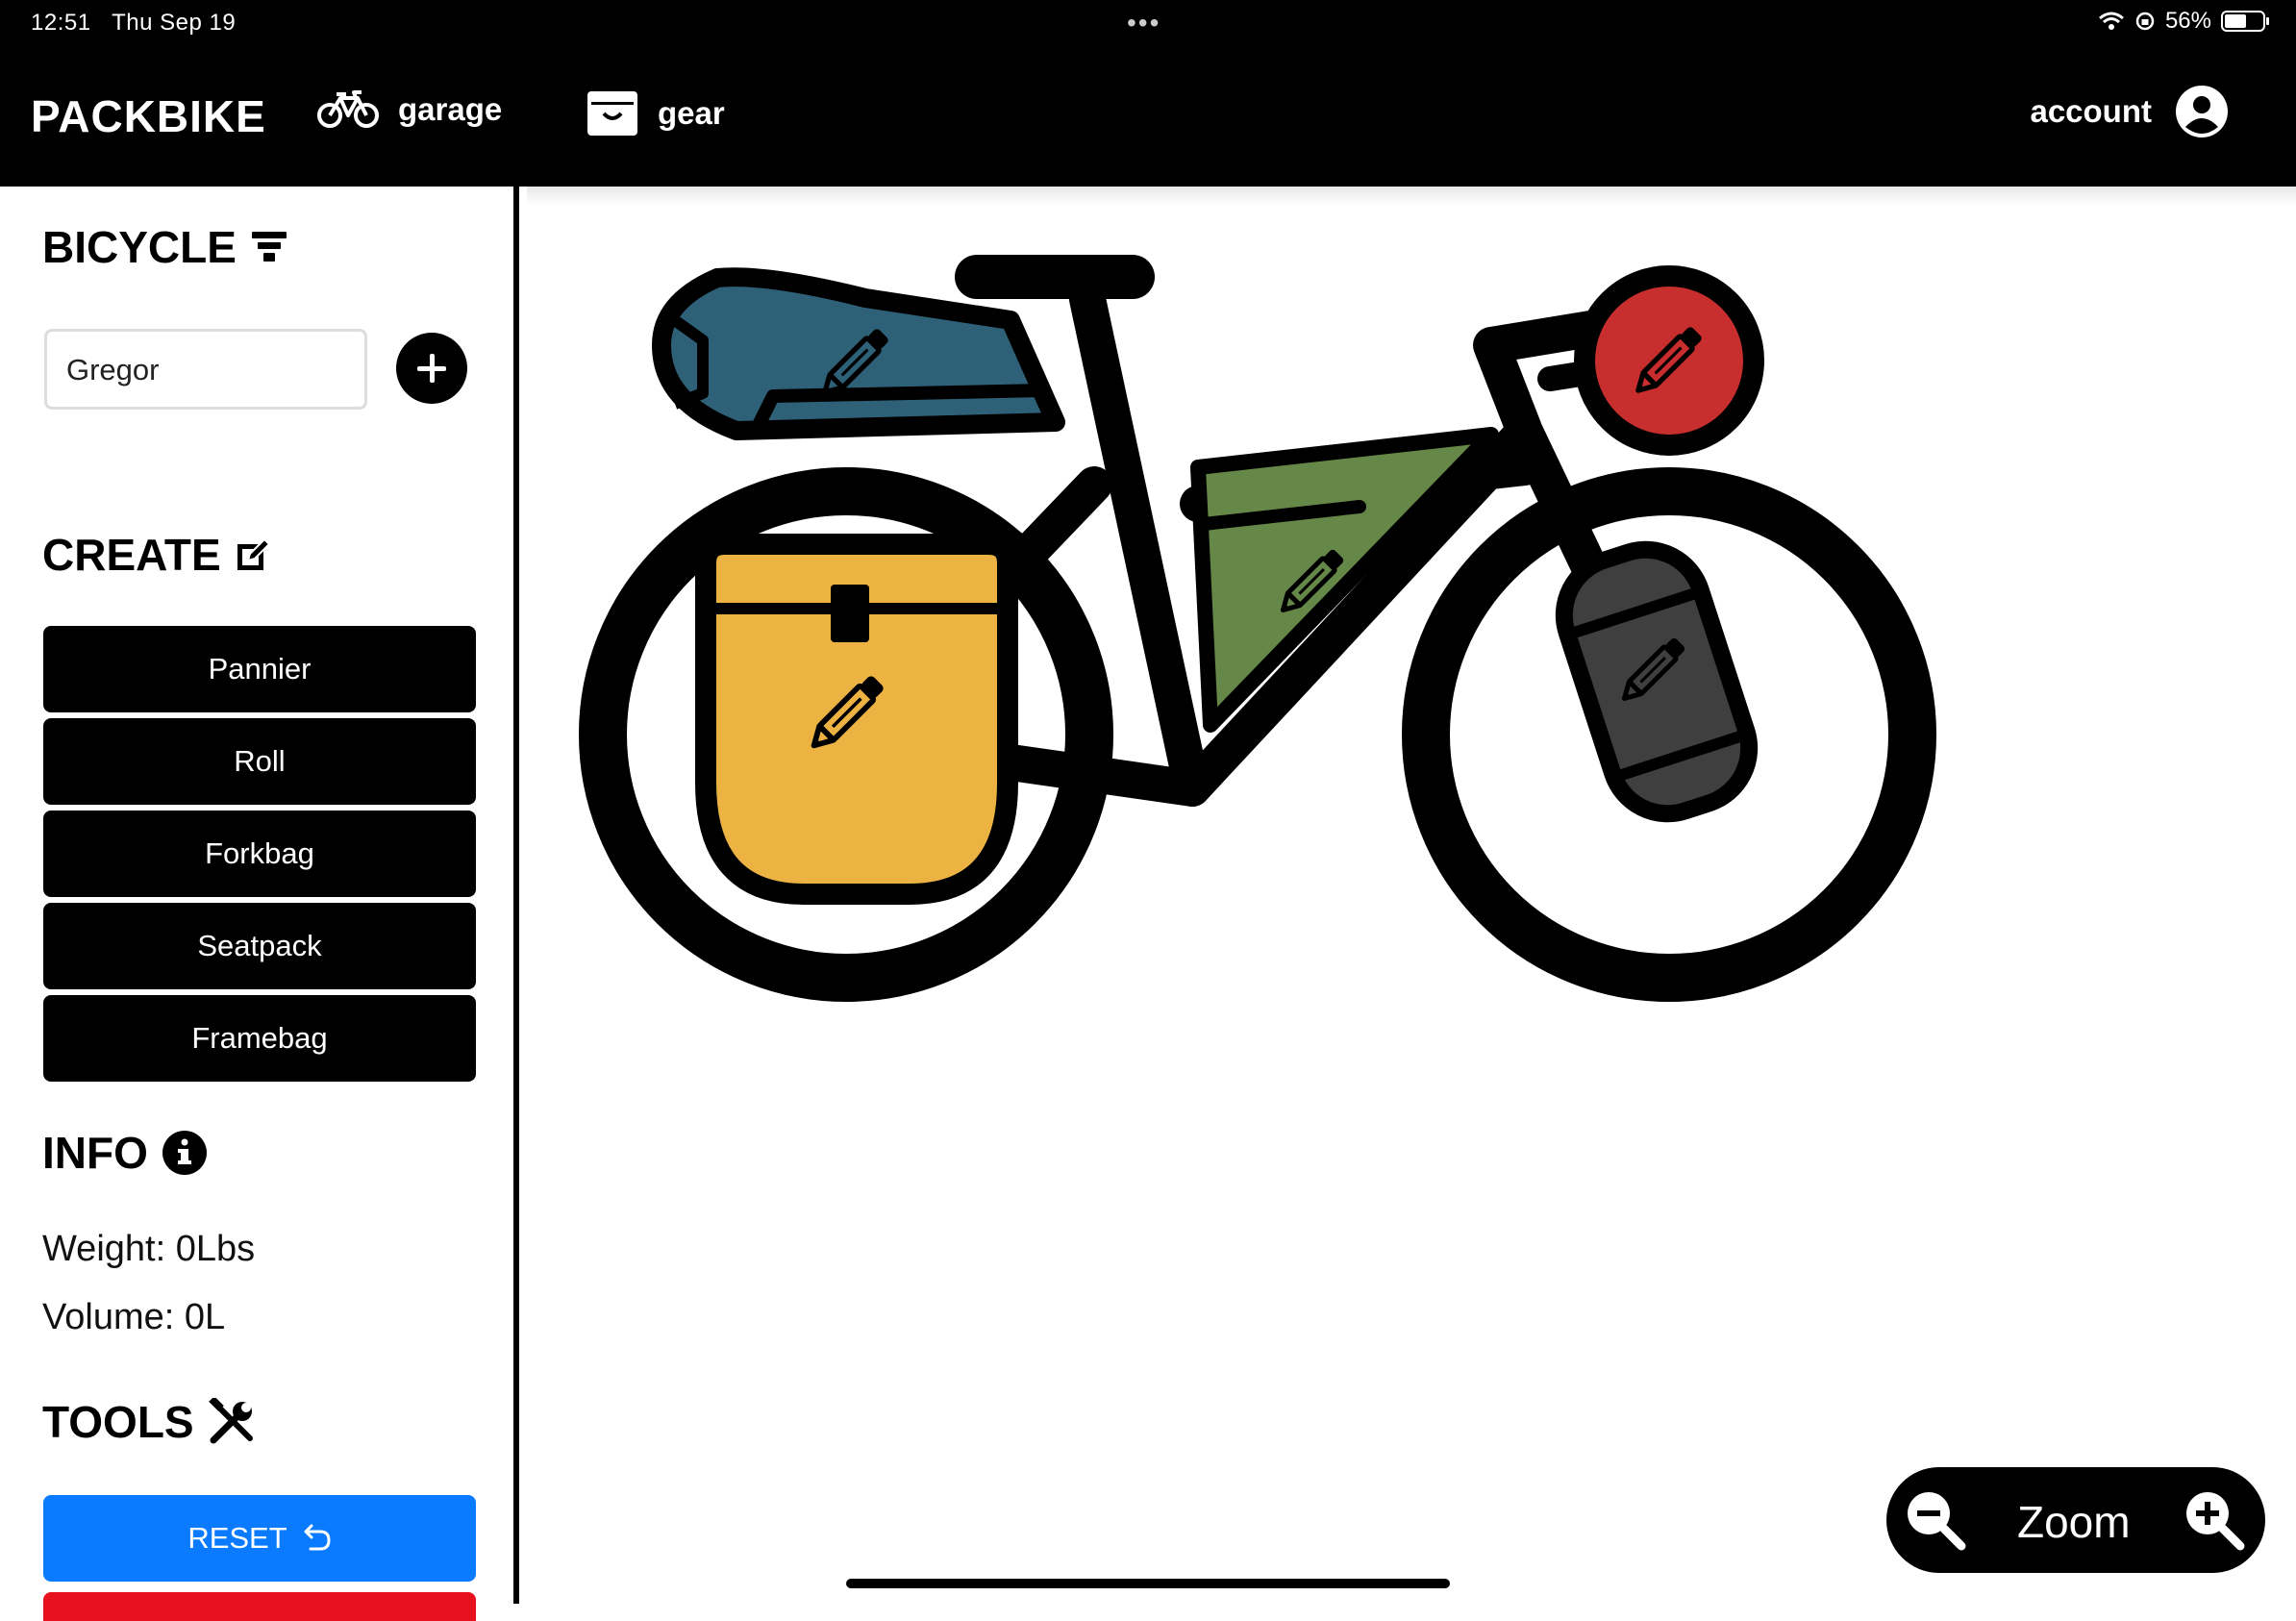  I want to click on bicycle-title: BICYCLE, so click(139, 247).